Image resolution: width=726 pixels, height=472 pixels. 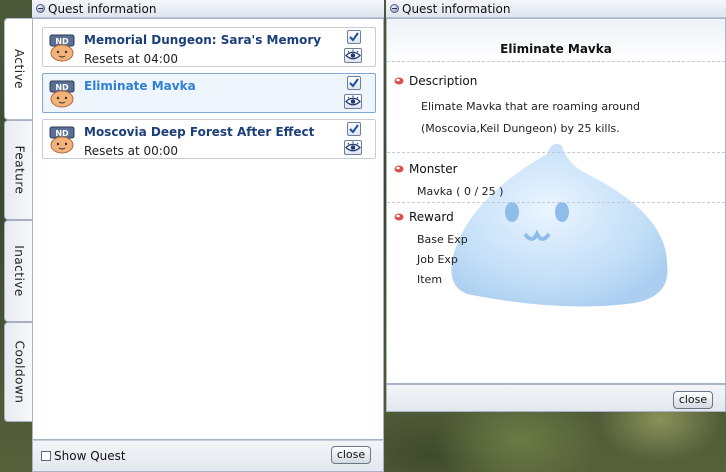 I want to click on right-window-title-bar: Quest information, so click(x=556, y=9).